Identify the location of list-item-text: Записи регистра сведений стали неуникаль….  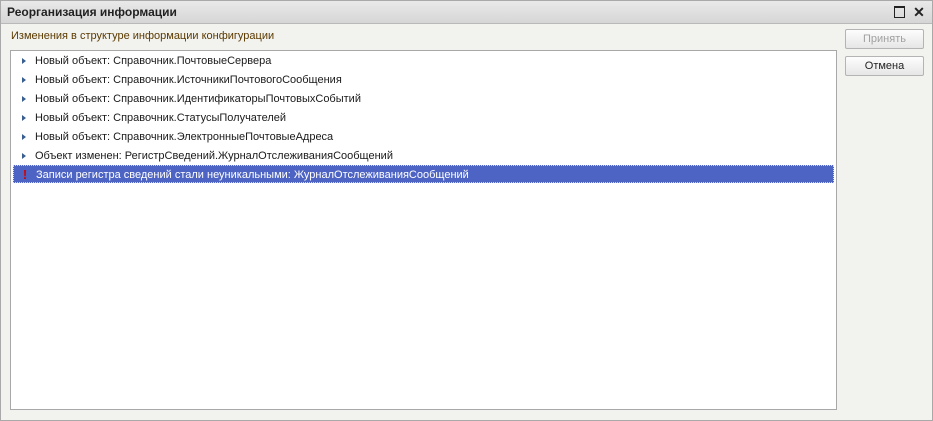
(252, 175).